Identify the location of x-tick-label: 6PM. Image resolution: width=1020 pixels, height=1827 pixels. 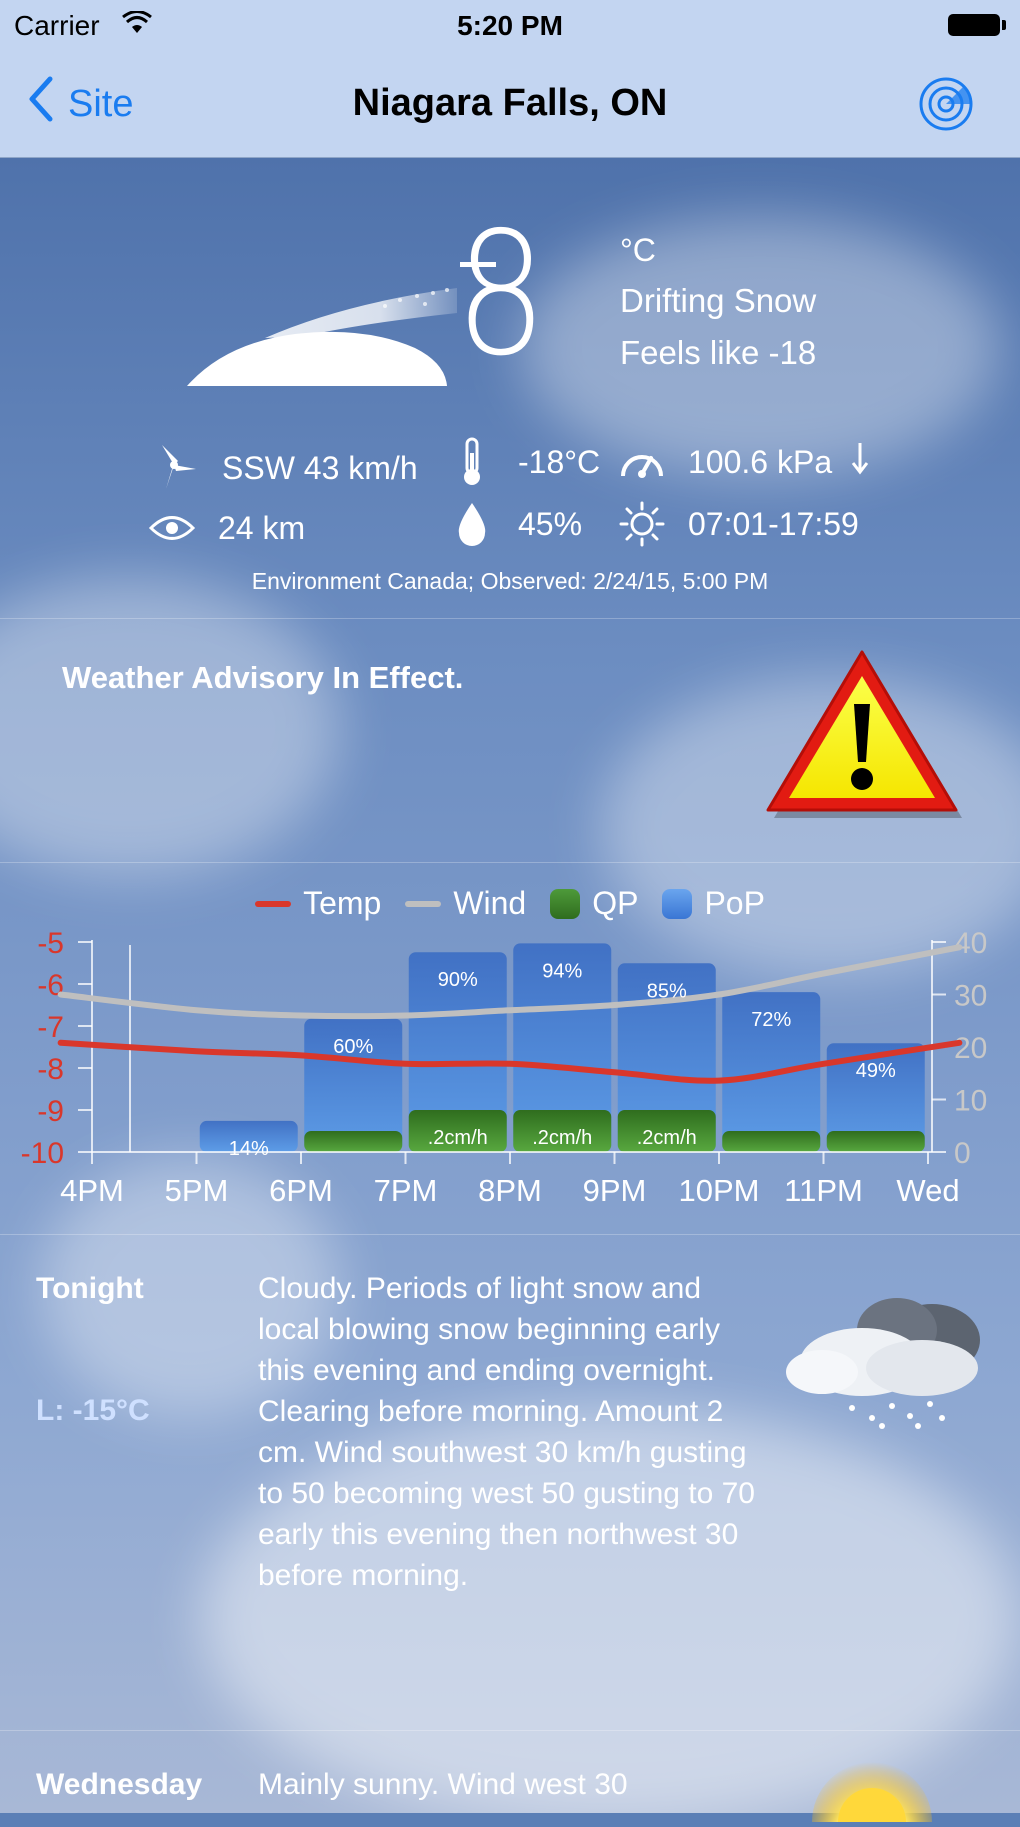
(301, 1190).